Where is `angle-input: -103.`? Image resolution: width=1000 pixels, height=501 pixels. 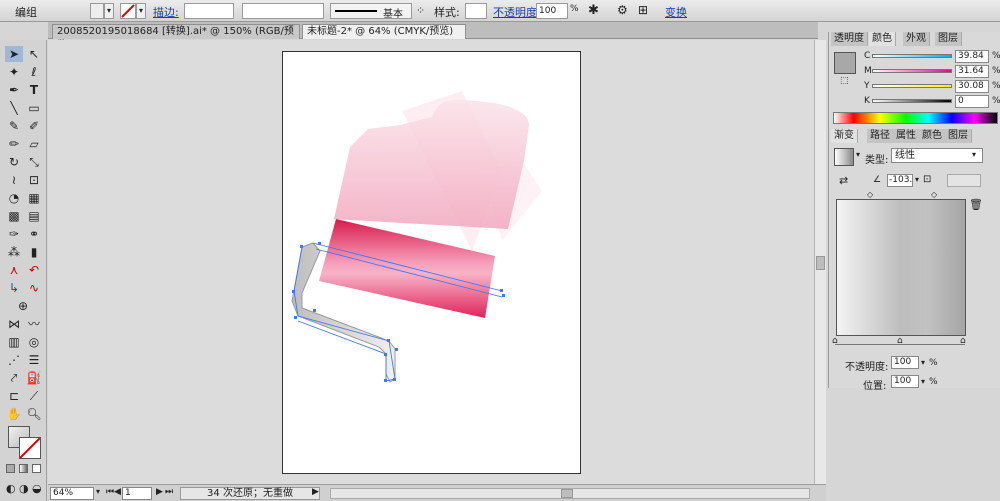 angle-input: -103. is located at coordinates (900, 180).